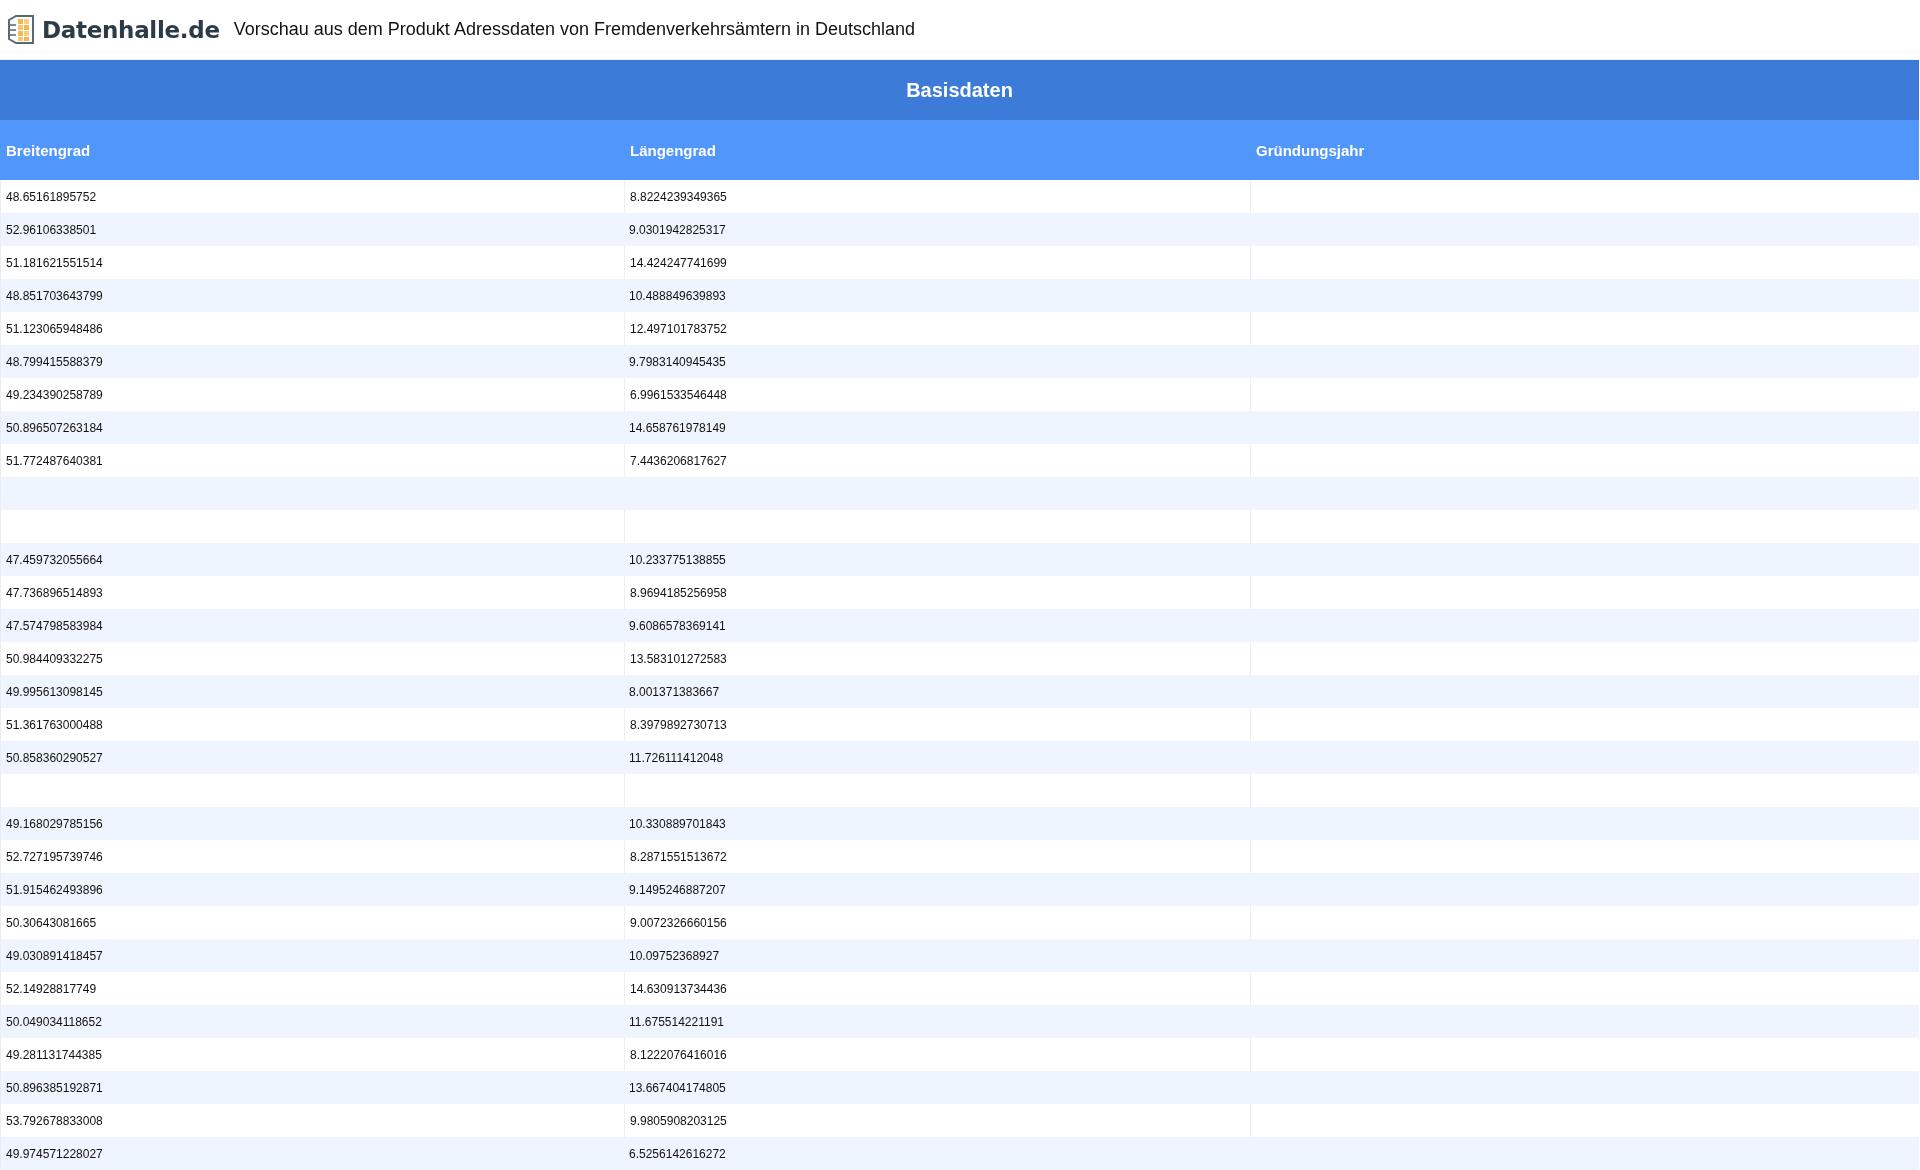  I want to click on logo-text: Datenhalle.de, so click(131, 29).